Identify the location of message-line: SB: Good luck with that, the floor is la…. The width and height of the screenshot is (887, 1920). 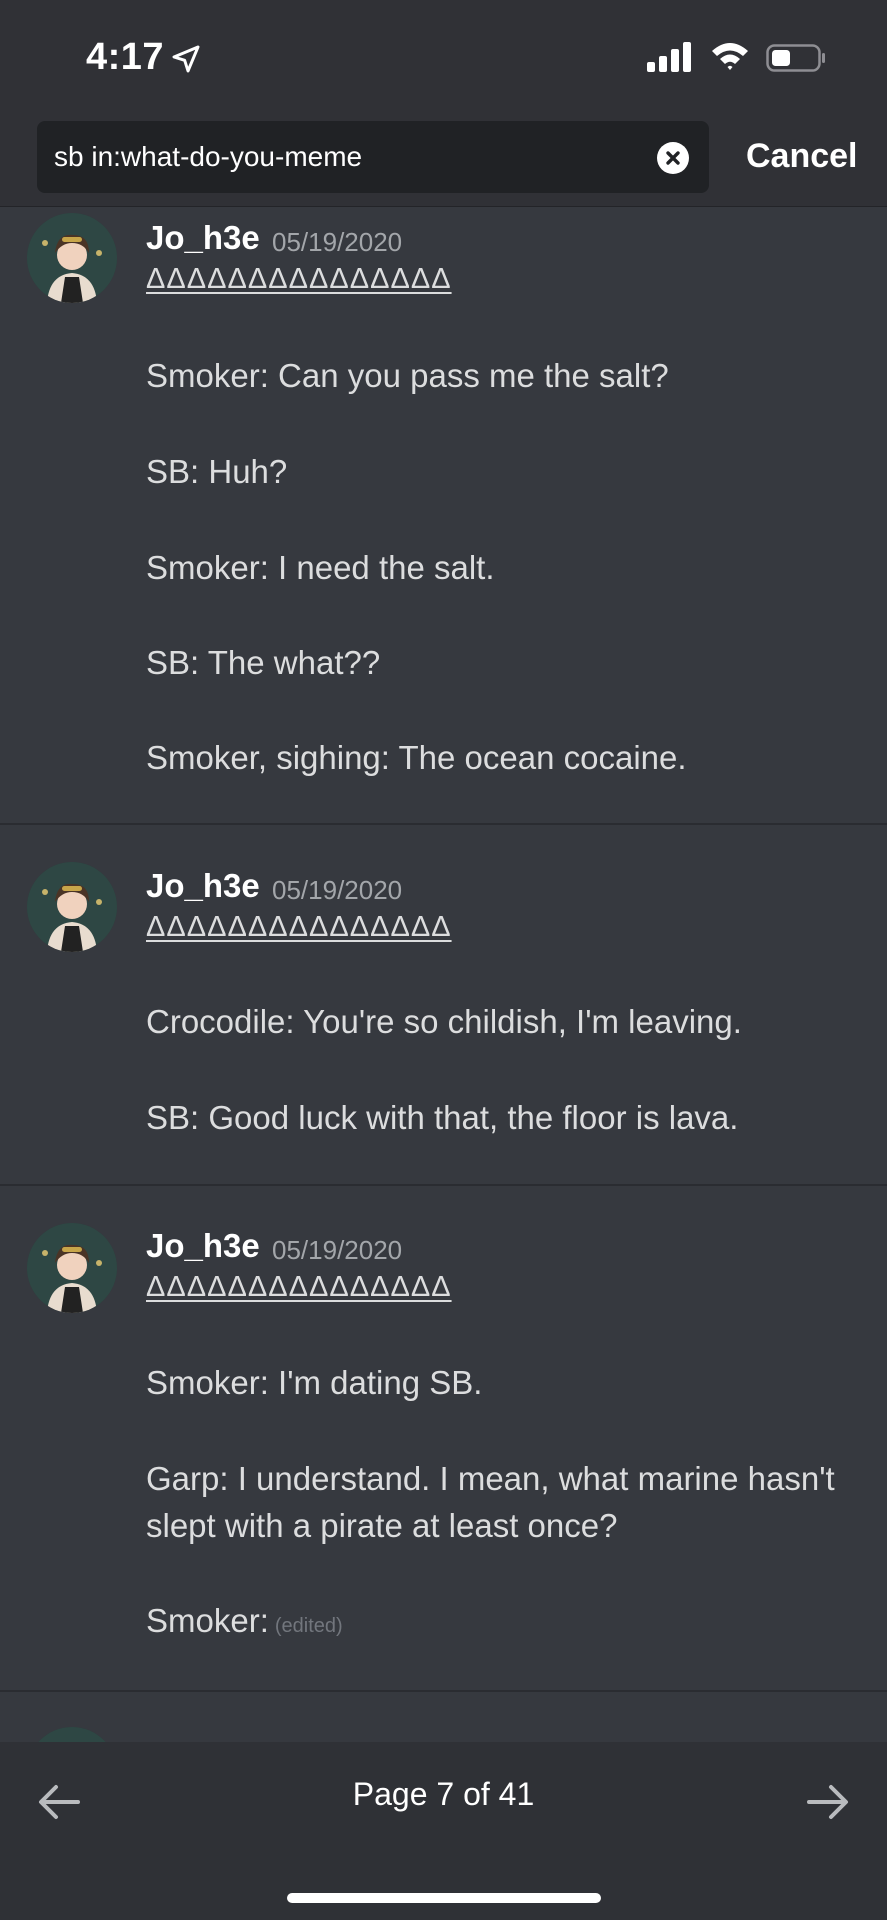
(442, 1117).